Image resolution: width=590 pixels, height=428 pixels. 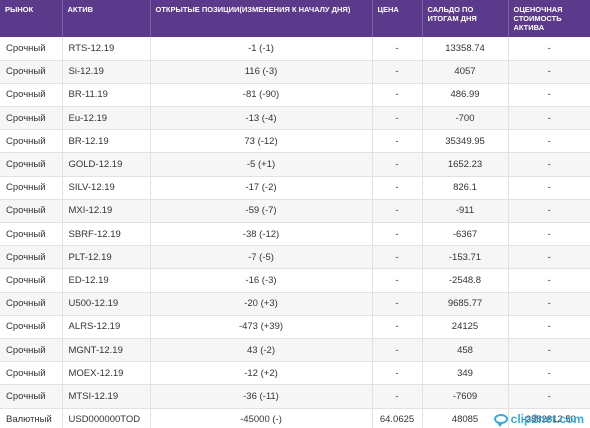 I want to click on clip2net-watermark: clip2net.com, so click(x=538, y=419).